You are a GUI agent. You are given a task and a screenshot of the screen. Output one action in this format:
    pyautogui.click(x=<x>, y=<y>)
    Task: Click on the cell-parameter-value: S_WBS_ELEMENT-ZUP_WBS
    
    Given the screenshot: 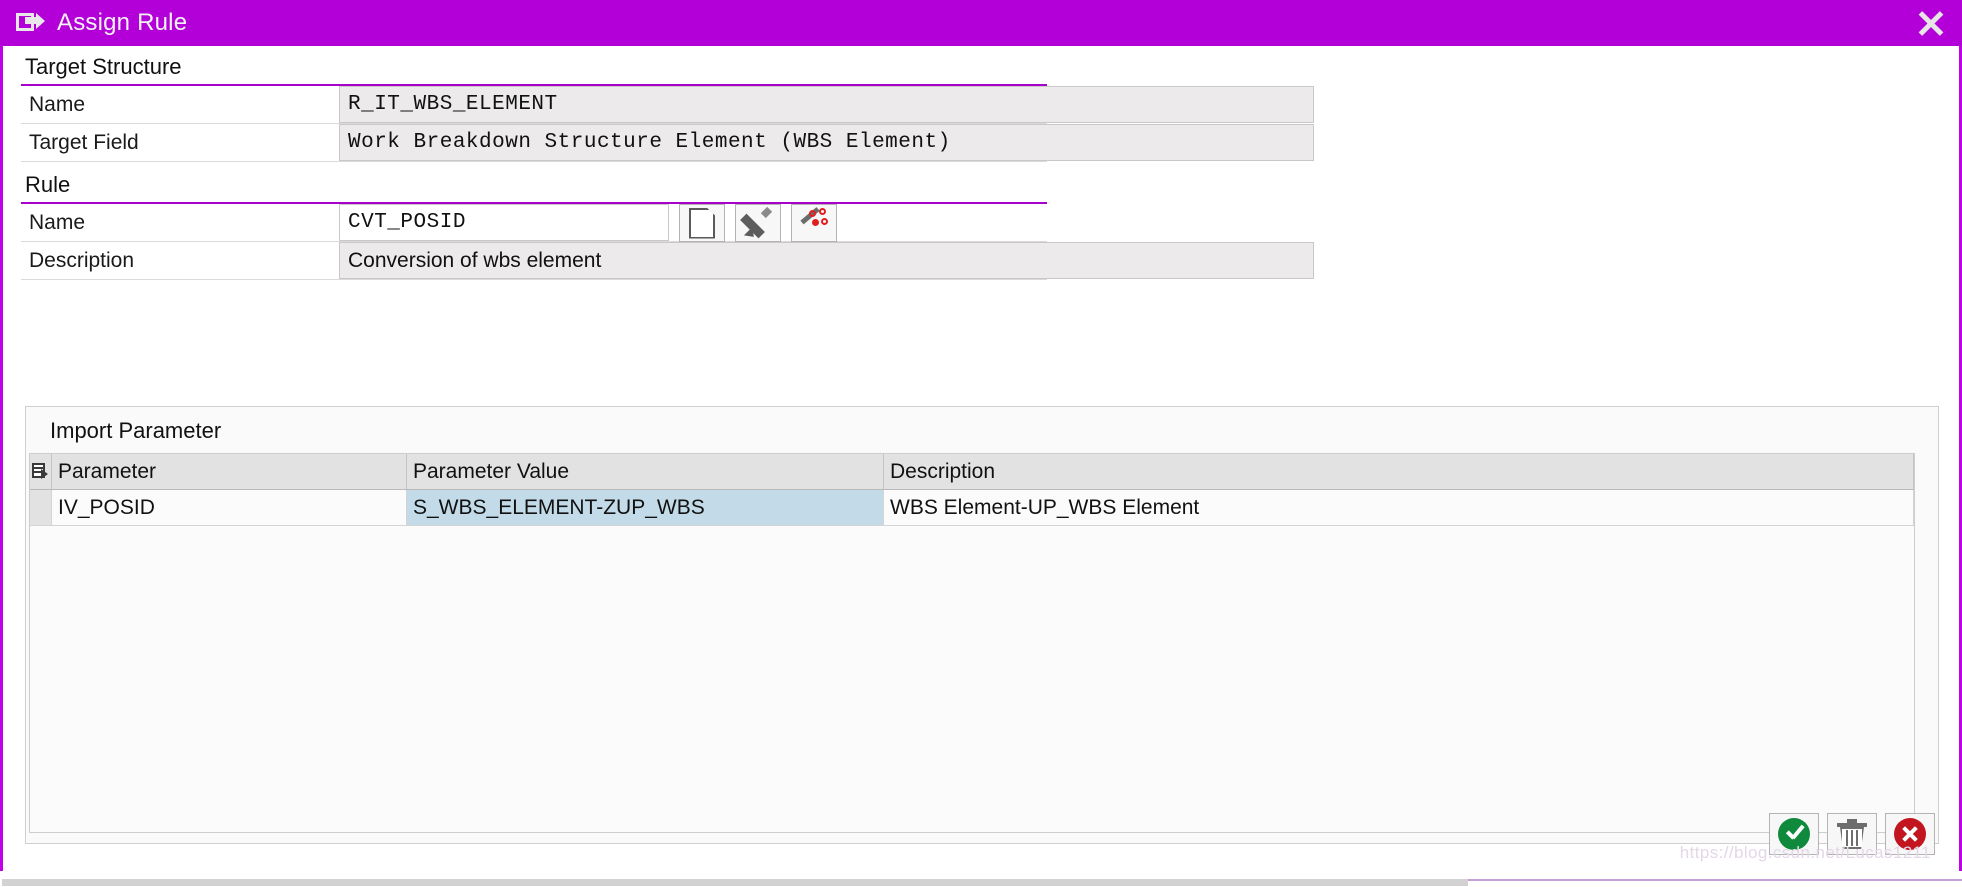 What is the action you would take?
    pyautogui.click(x=645, y=507)
    